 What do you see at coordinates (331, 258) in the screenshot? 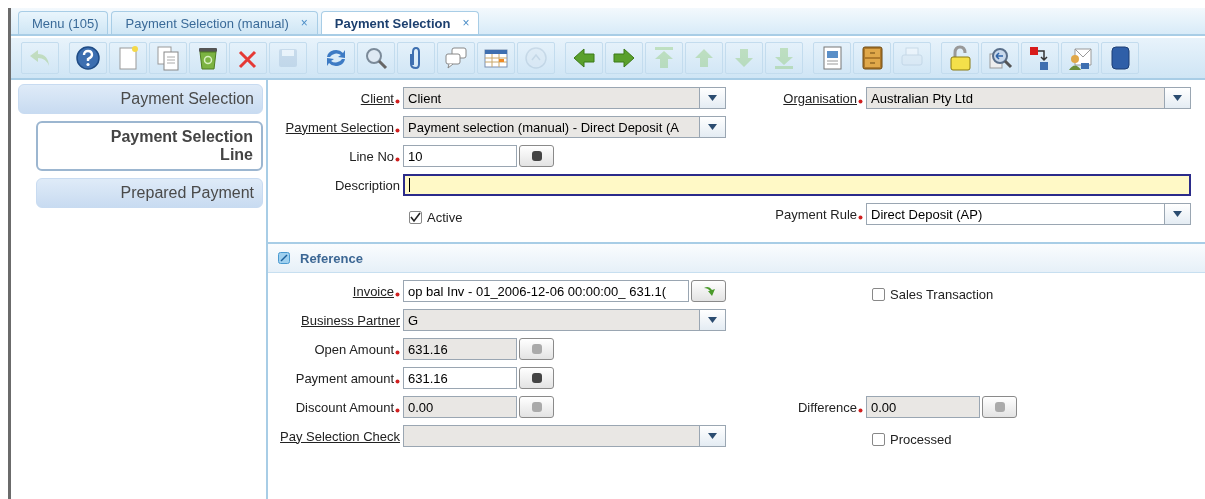
I see `section-title: Reference` at bounding box center [331, 258].